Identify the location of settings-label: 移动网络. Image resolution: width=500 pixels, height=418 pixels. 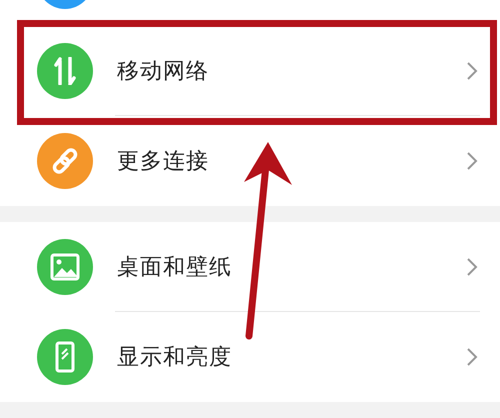
(291, 71).